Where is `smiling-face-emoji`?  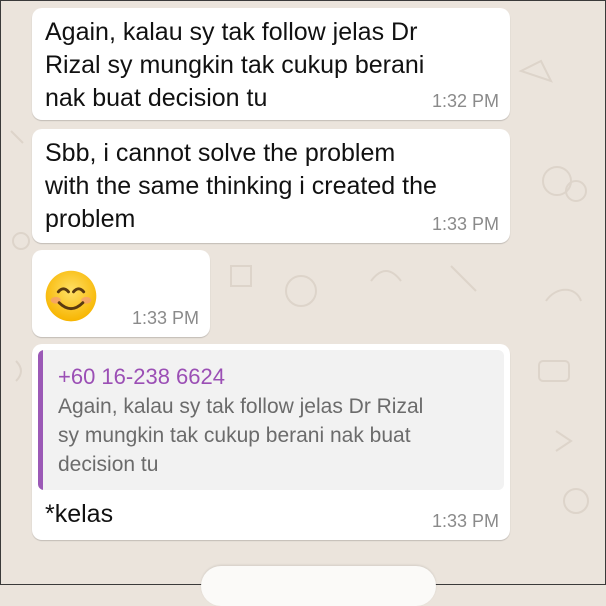
smiling-face-emoji is located at coordinates (71, 296).